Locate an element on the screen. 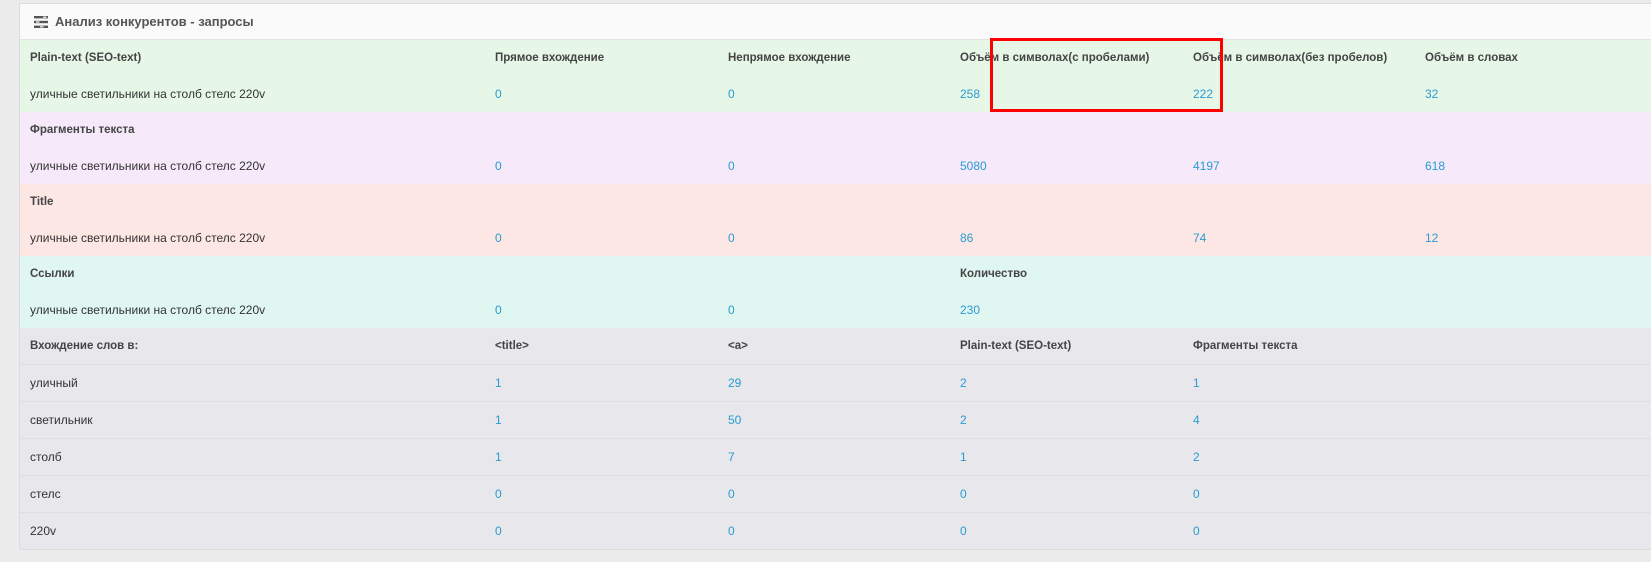  table-row: уличный 1 29 2 1 is located at coordinates (835, 383).